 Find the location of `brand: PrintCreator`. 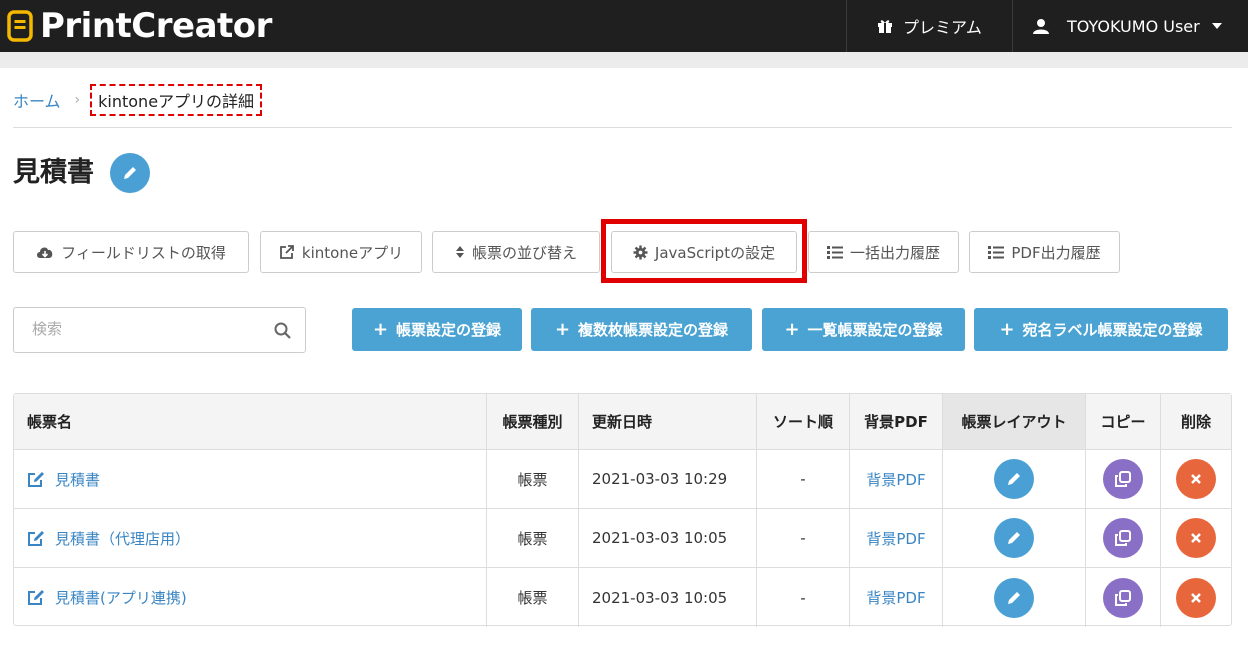

brand: PrintCreator is located at coordinates (136, 26).